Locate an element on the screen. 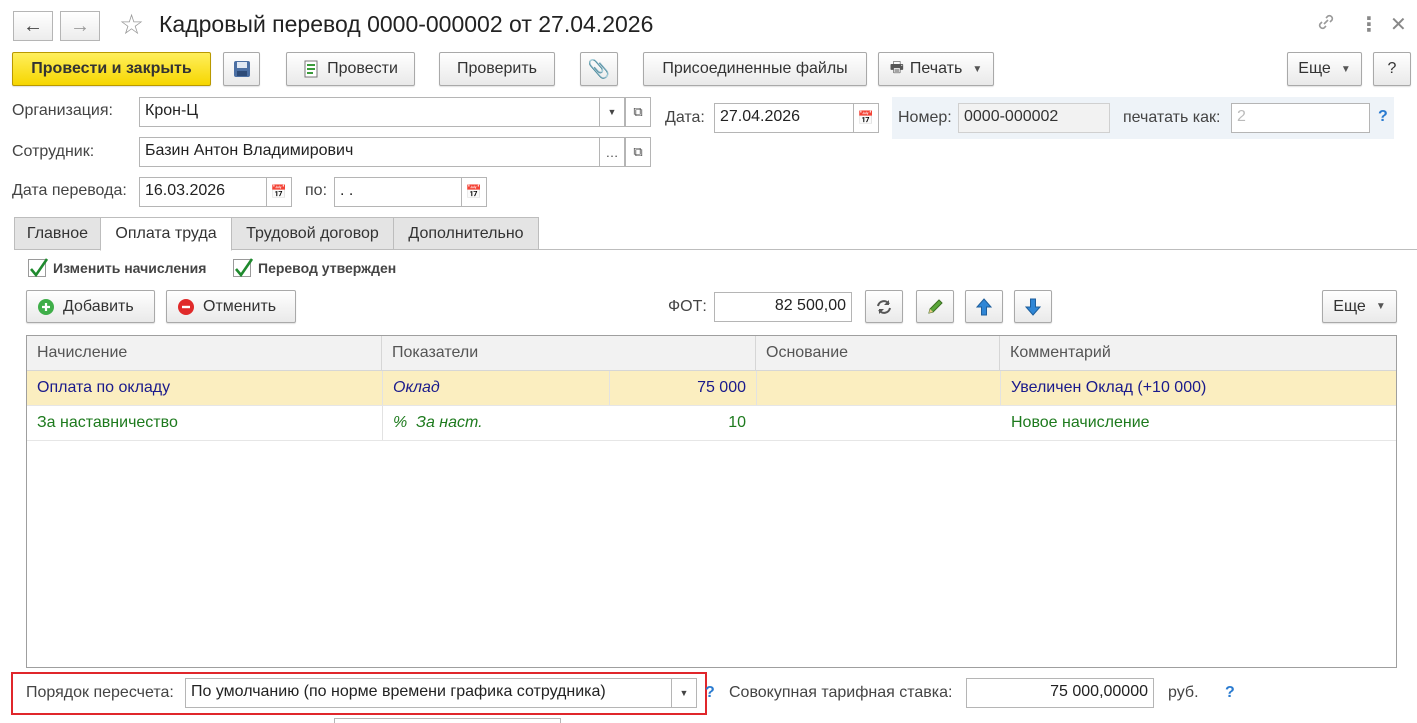 The image size is (1417, 723). indicator-cell: % За наст. is located at coordinates (438, 422).